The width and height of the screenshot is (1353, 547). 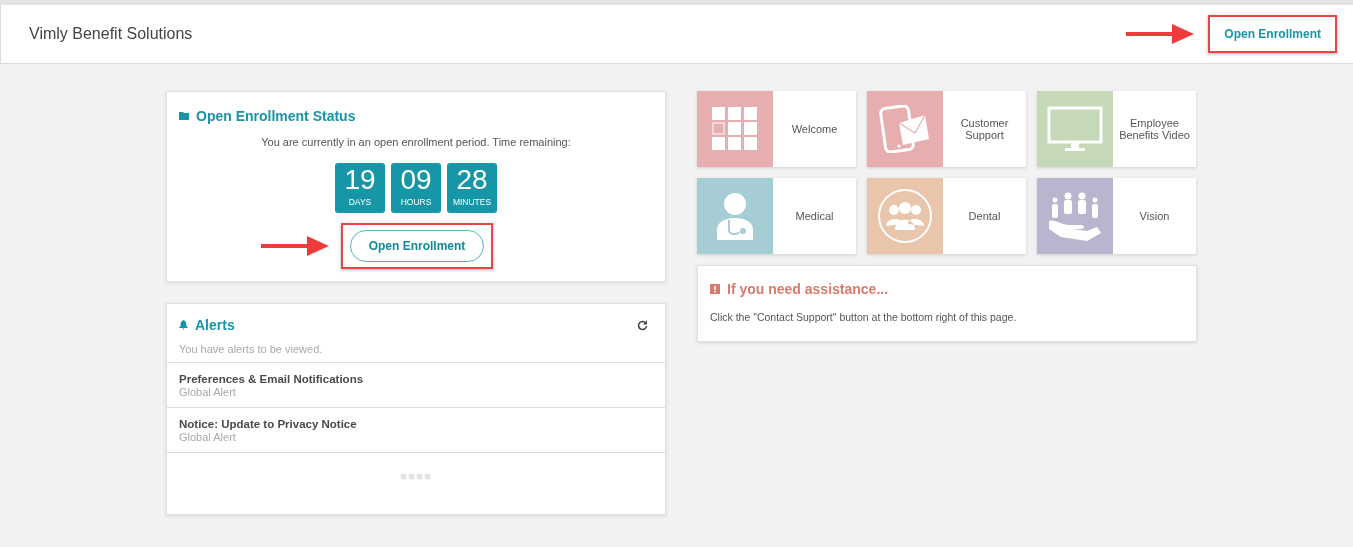 What do you see at coordinates (905, 216) in the screenshot?
I see `people-group-icon` at bounding box center [905, 216].